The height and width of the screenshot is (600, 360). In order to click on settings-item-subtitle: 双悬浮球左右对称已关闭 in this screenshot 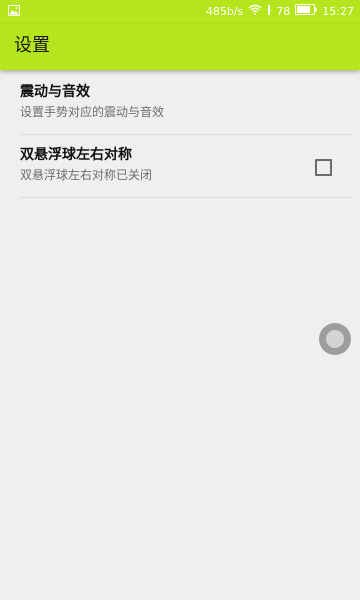, I will do `click(86, 175)`.